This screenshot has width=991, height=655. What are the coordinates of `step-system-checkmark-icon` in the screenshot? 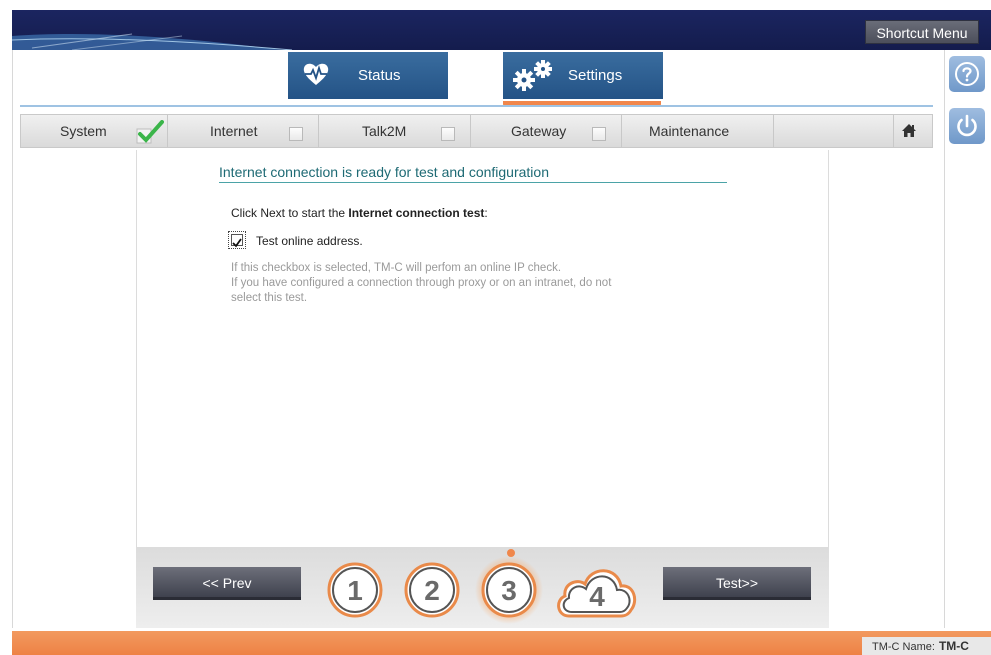 It's located at (150, 132).